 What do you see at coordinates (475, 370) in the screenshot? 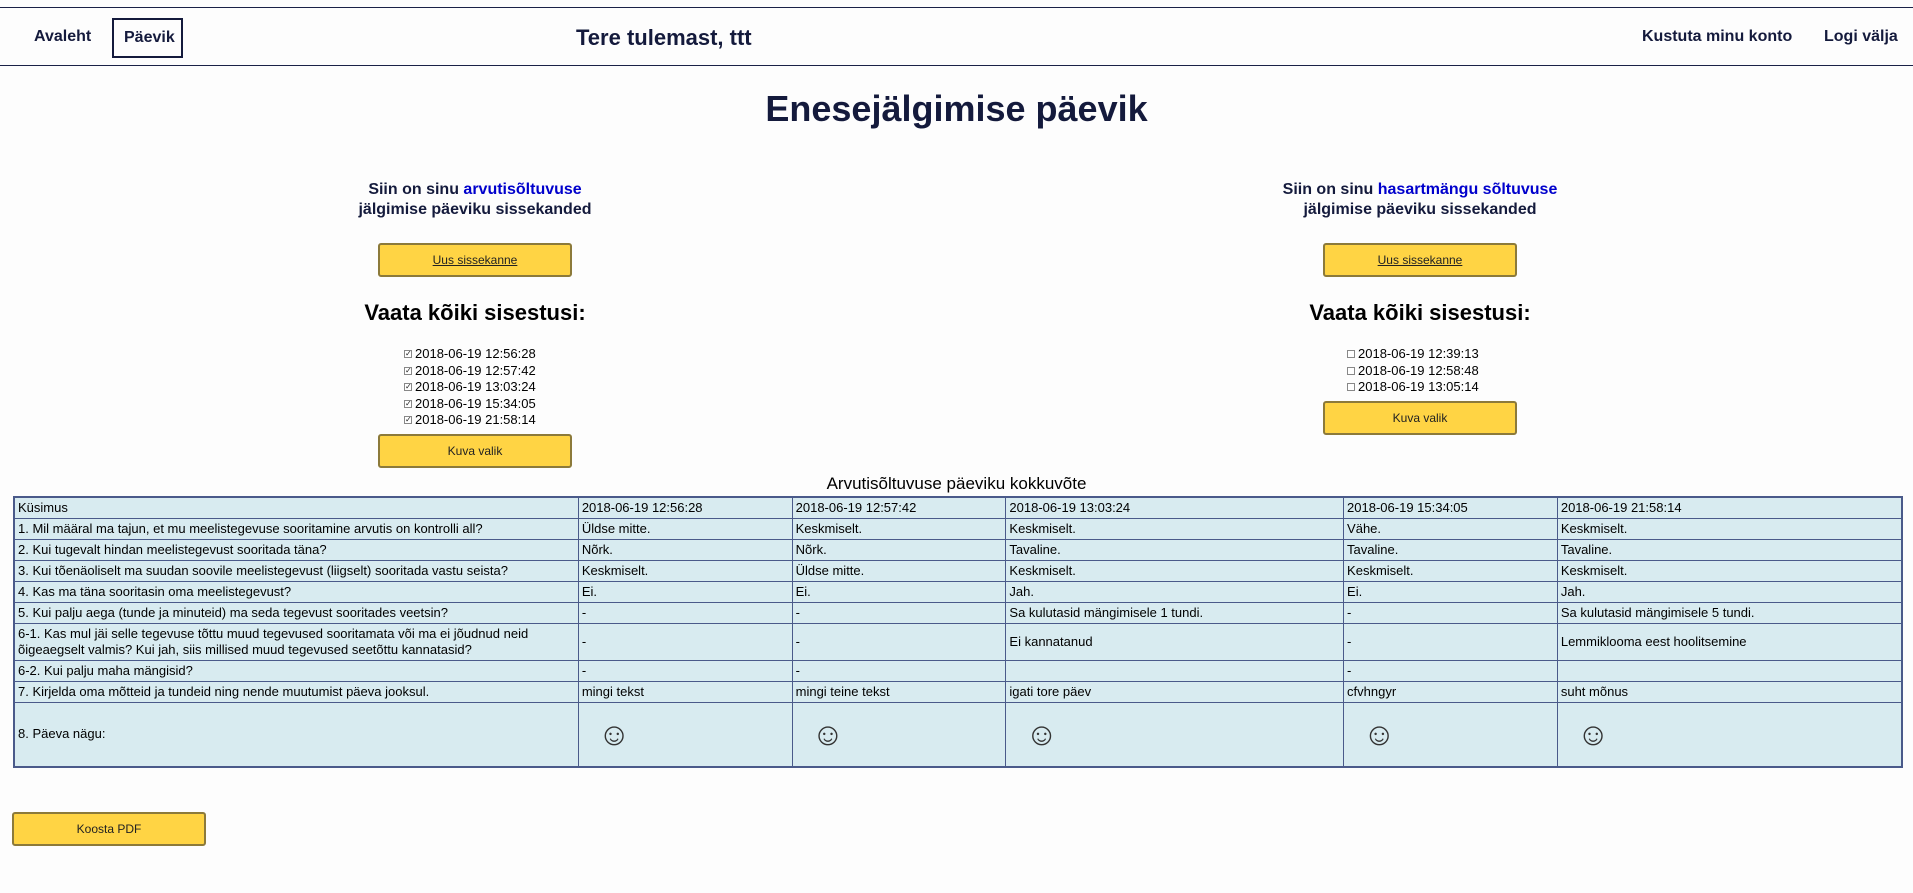
I see `entry-label: 2018-06-19 12:57:42` at bounding box center [475, 370].